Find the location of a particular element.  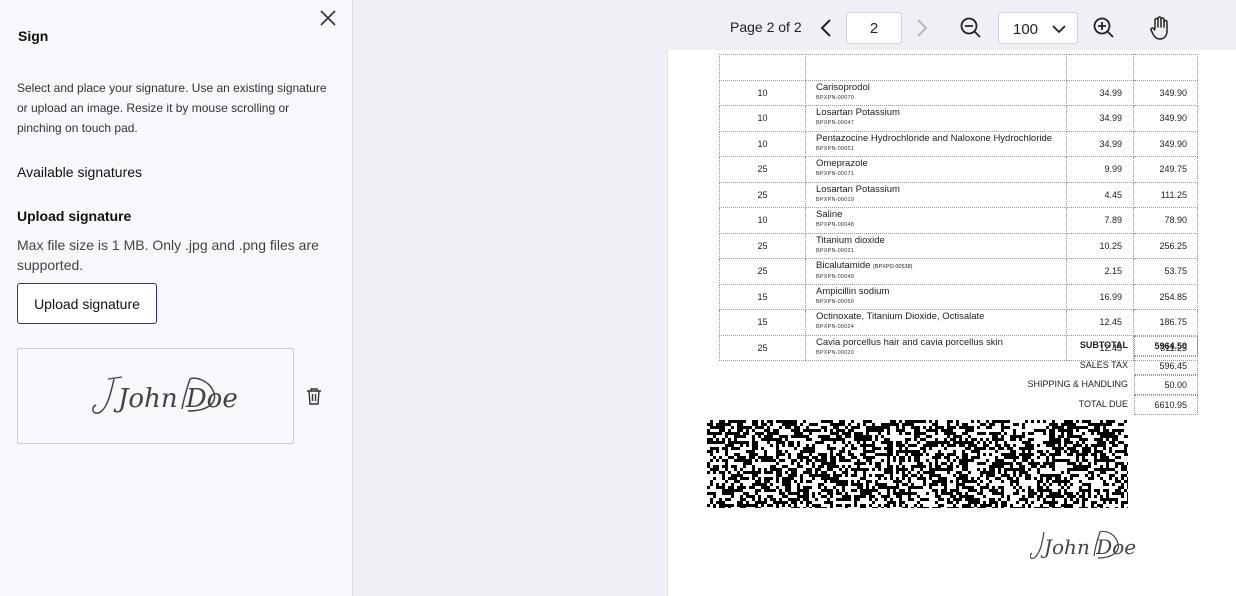

upload-signature-heading: Upload signature is located at coordinates (74, 216).